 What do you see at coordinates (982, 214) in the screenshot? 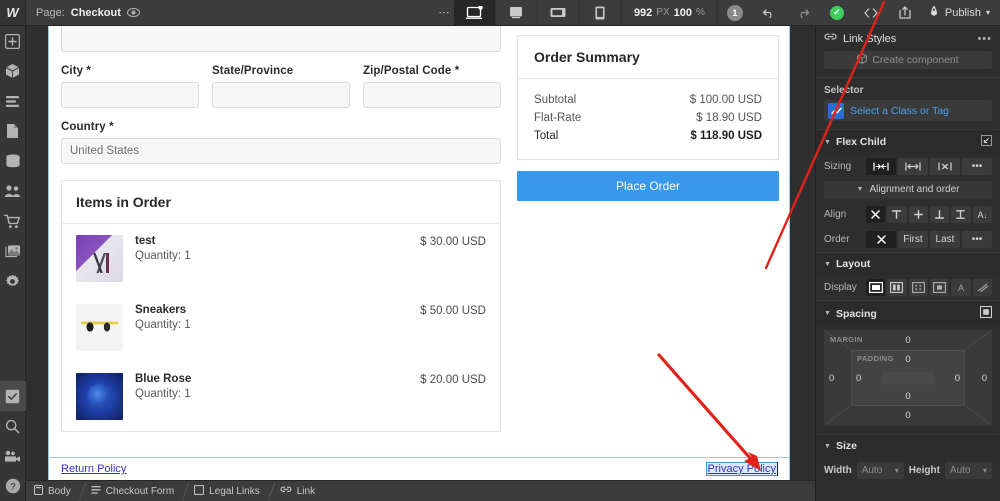
I see `align-baseline: A↓` at bounding box center [982, 214].